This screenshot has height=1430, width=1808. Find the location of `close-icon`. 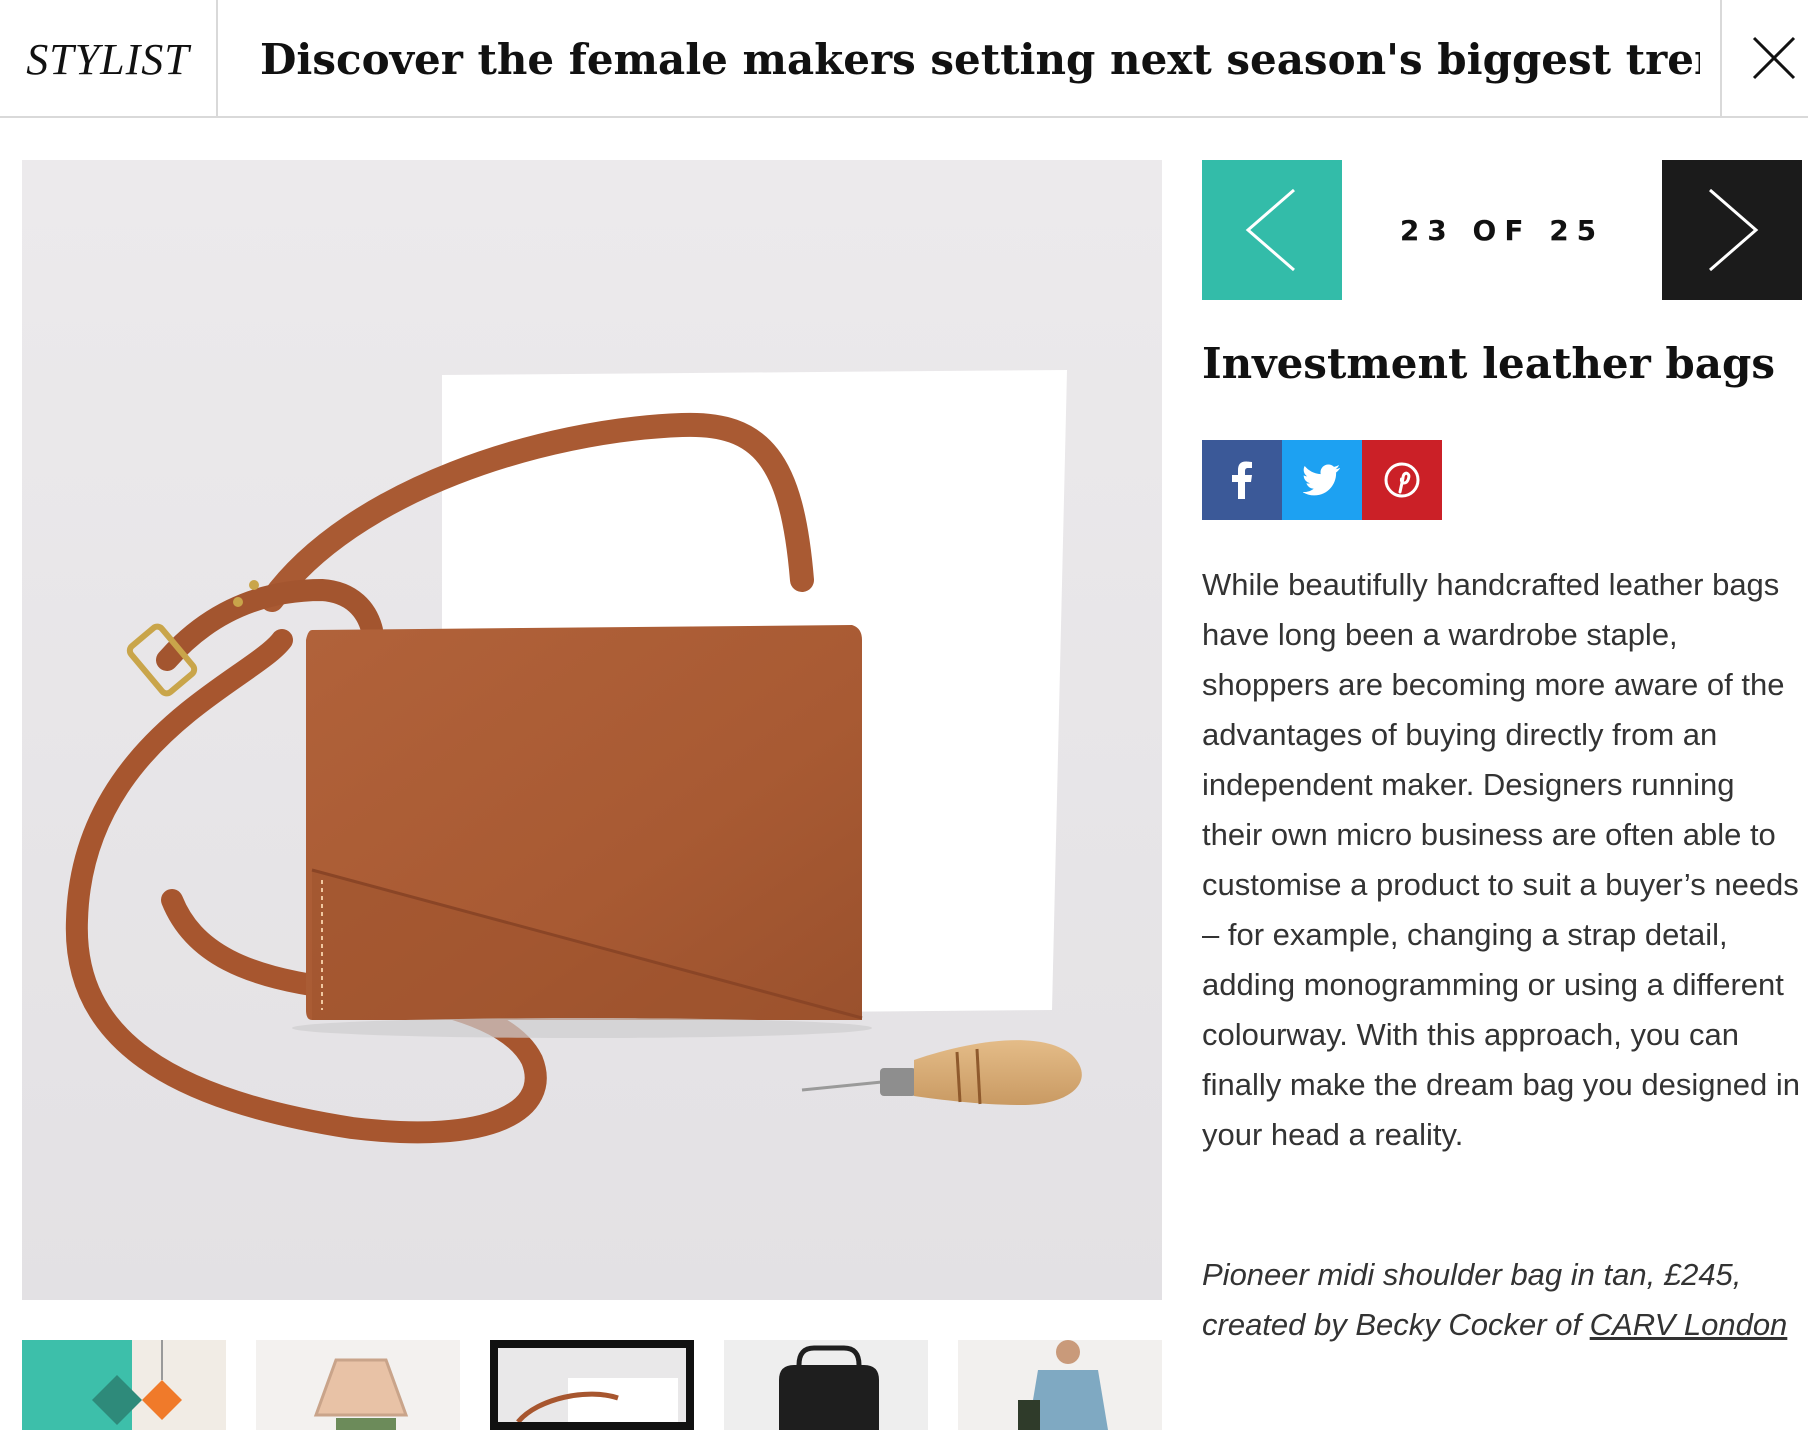

close-icon is located at coordinates (1774, 58).